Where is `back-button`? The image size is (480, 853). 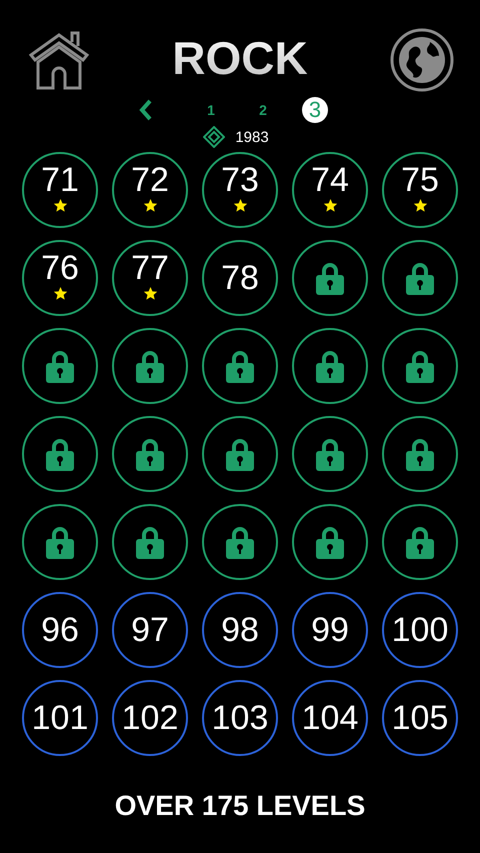
back-button is located at coordinates (146, 110).